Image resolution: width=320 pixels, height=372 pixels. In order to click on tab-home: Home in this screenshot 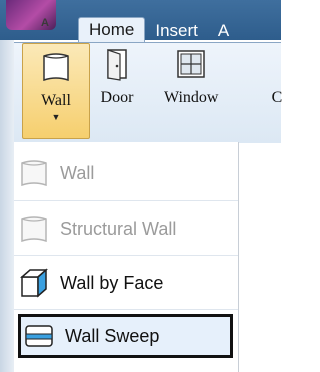, I will do `click(112, 29)`.